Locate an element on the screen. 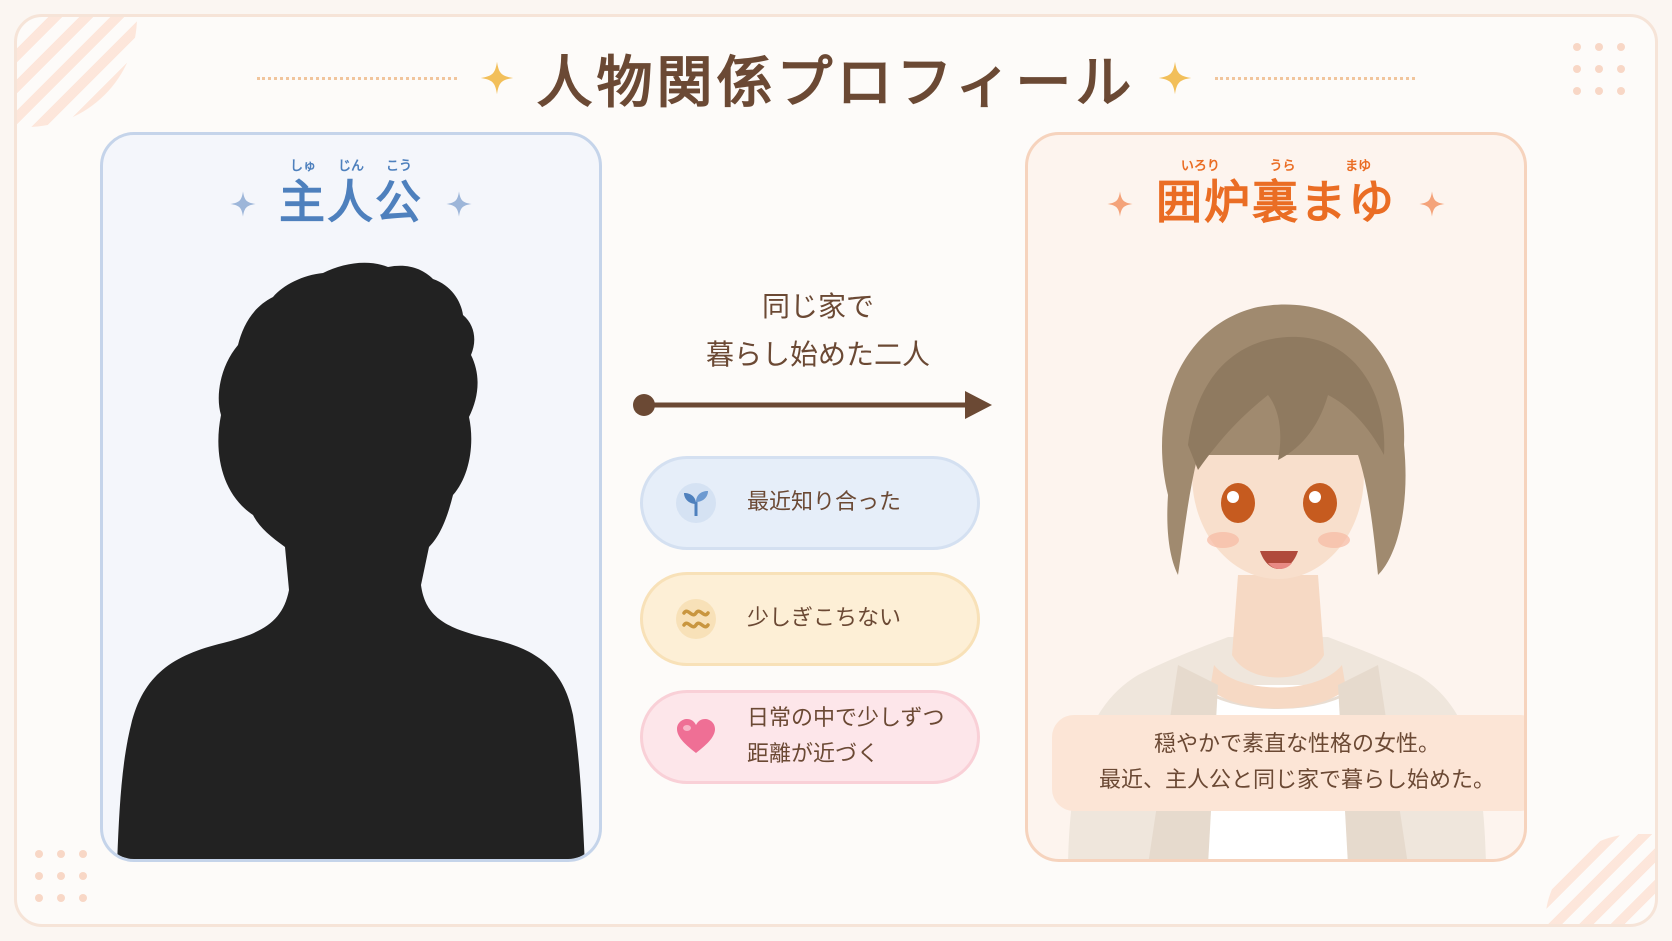 The image size is (1672, 941). protagonist-name: 主人公 is located at coordinates (351, 202).